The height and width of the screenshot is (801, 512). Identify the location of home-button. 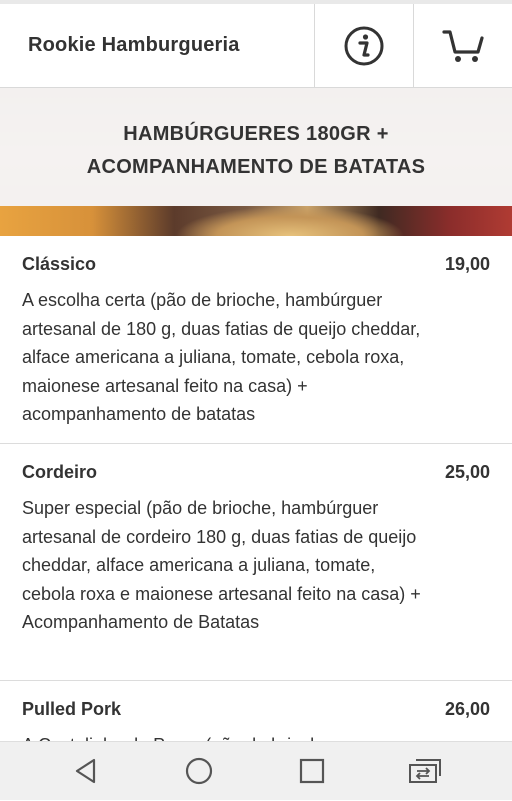
(199, 771).